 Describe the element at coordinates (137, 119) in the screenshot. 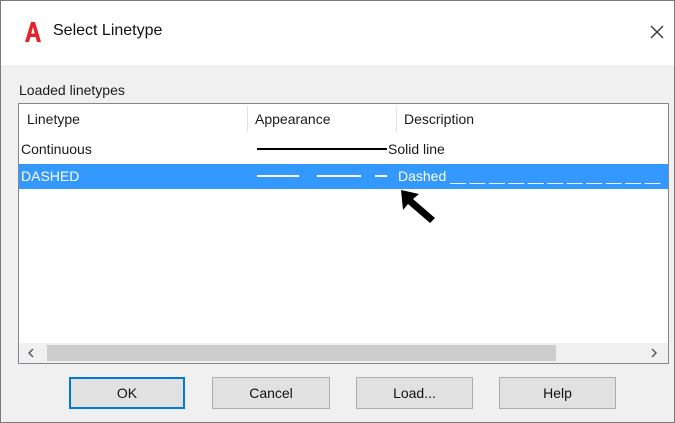

I see `column-header-linetype: Linetype` at that location.